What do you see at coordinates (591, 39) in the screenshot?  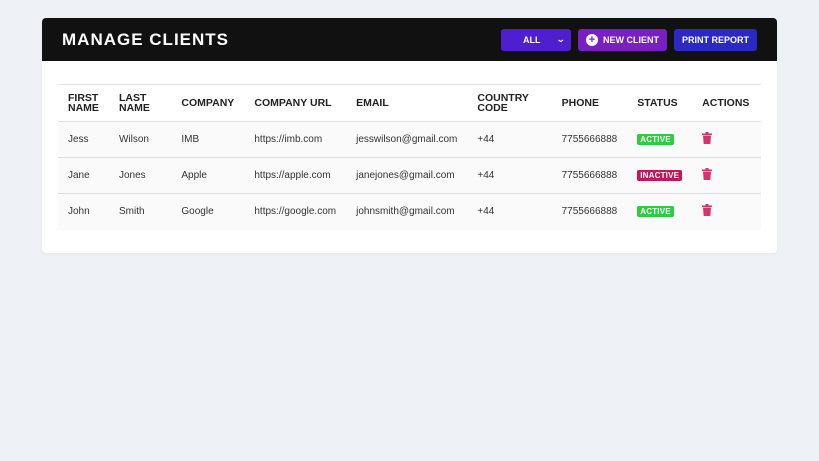 I see `plus-circle-icon: +` at bounding box center [591, 39].